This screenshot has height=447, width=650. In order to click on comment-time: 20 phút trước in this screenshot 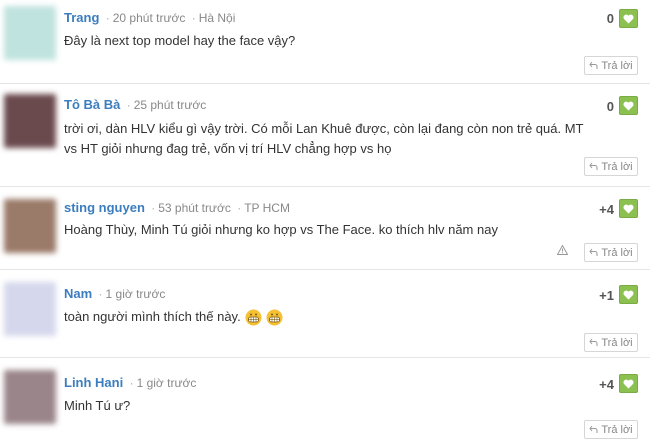, I will do `click(149, 18)`.